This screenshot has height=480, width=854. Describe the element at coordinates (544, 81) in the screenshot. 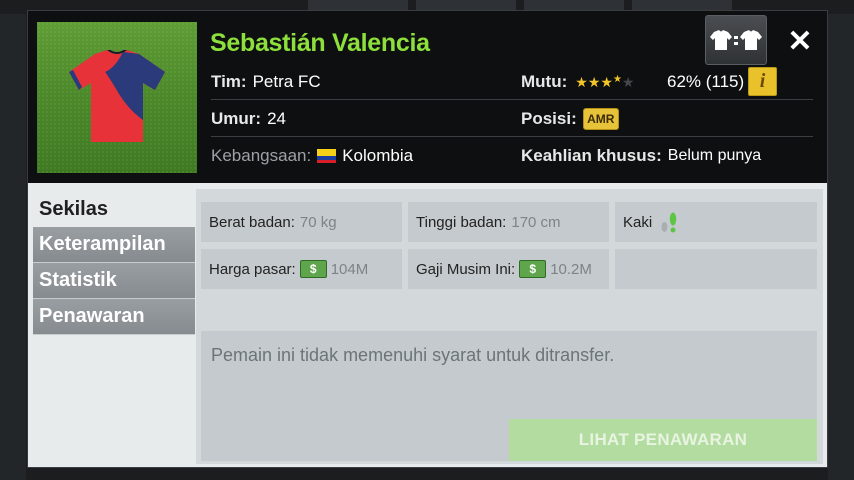

I see `quality-label: Mutu:` at that location.